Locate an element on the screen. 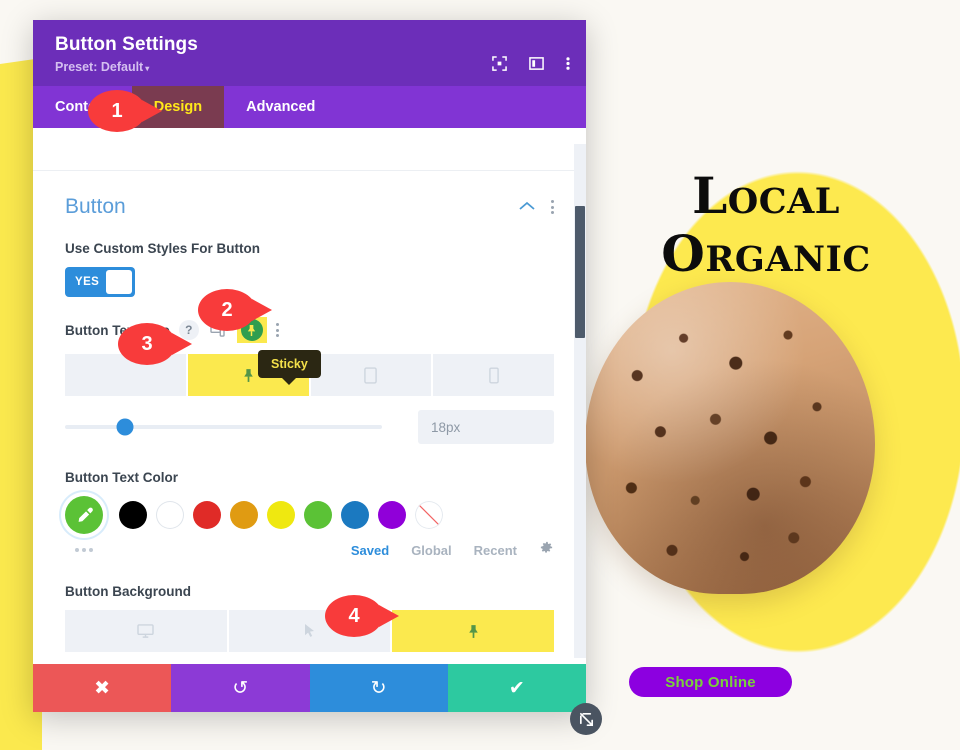 The width and height of the screenshot is (960, 750). bg-device-tab-sticky is located at coordinates (473, 631).